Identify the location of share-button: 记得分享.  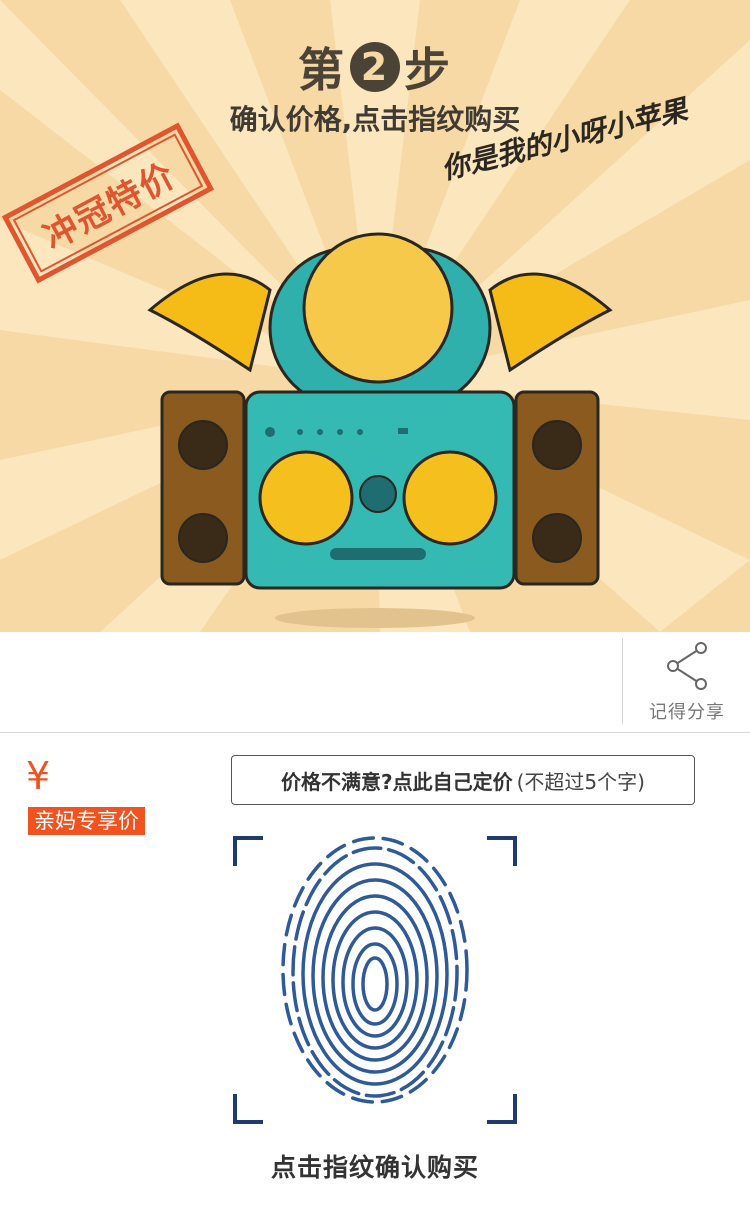
(687, 682).